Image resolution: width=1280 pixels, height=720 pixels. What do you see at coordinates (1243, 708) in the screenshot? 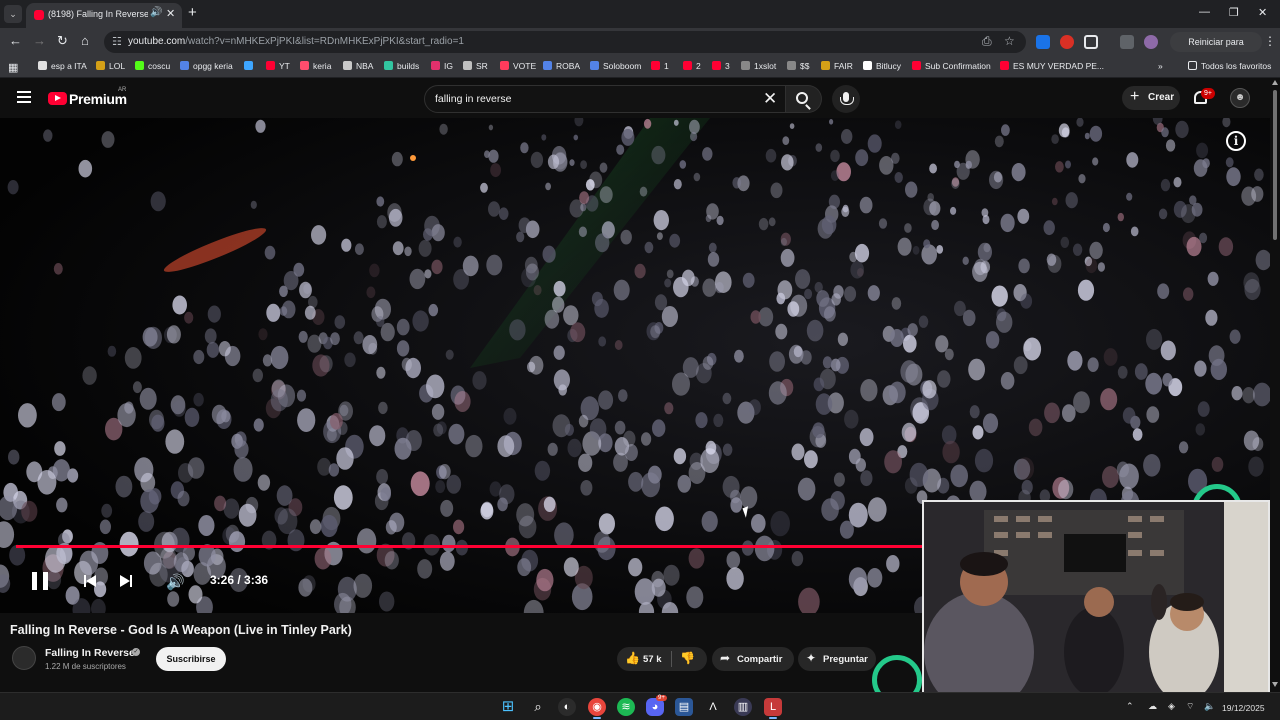
I see `taskbar-date: 19/12/2025` at bounding box center [1243, 708].